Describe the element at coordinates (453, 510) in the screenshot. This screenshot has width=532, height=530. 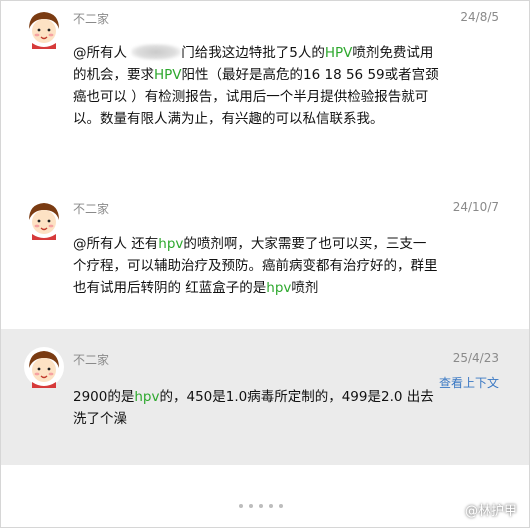
I see `weibo-logo-icon` at that location.